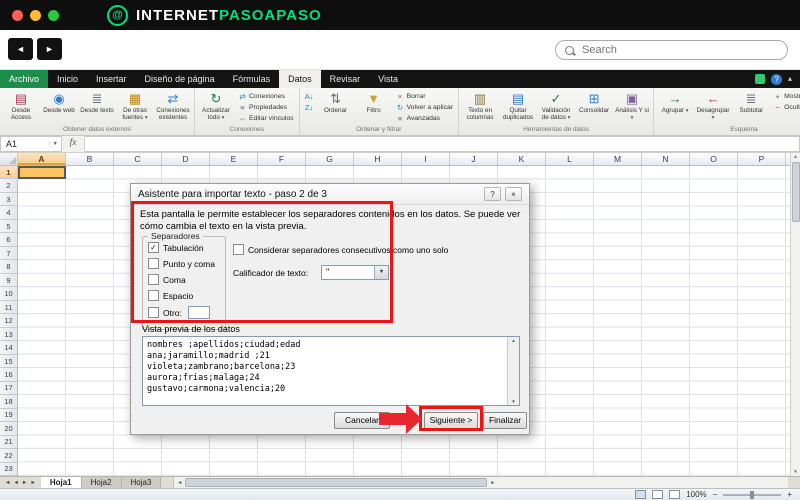 This screenshot has width=800, height=500. What do you see at coordinates (632, 106) in the screenshot?
I see `analisis-y-si-button: ▣ Análisis Y si ▾` at bounding box center [632, 106].